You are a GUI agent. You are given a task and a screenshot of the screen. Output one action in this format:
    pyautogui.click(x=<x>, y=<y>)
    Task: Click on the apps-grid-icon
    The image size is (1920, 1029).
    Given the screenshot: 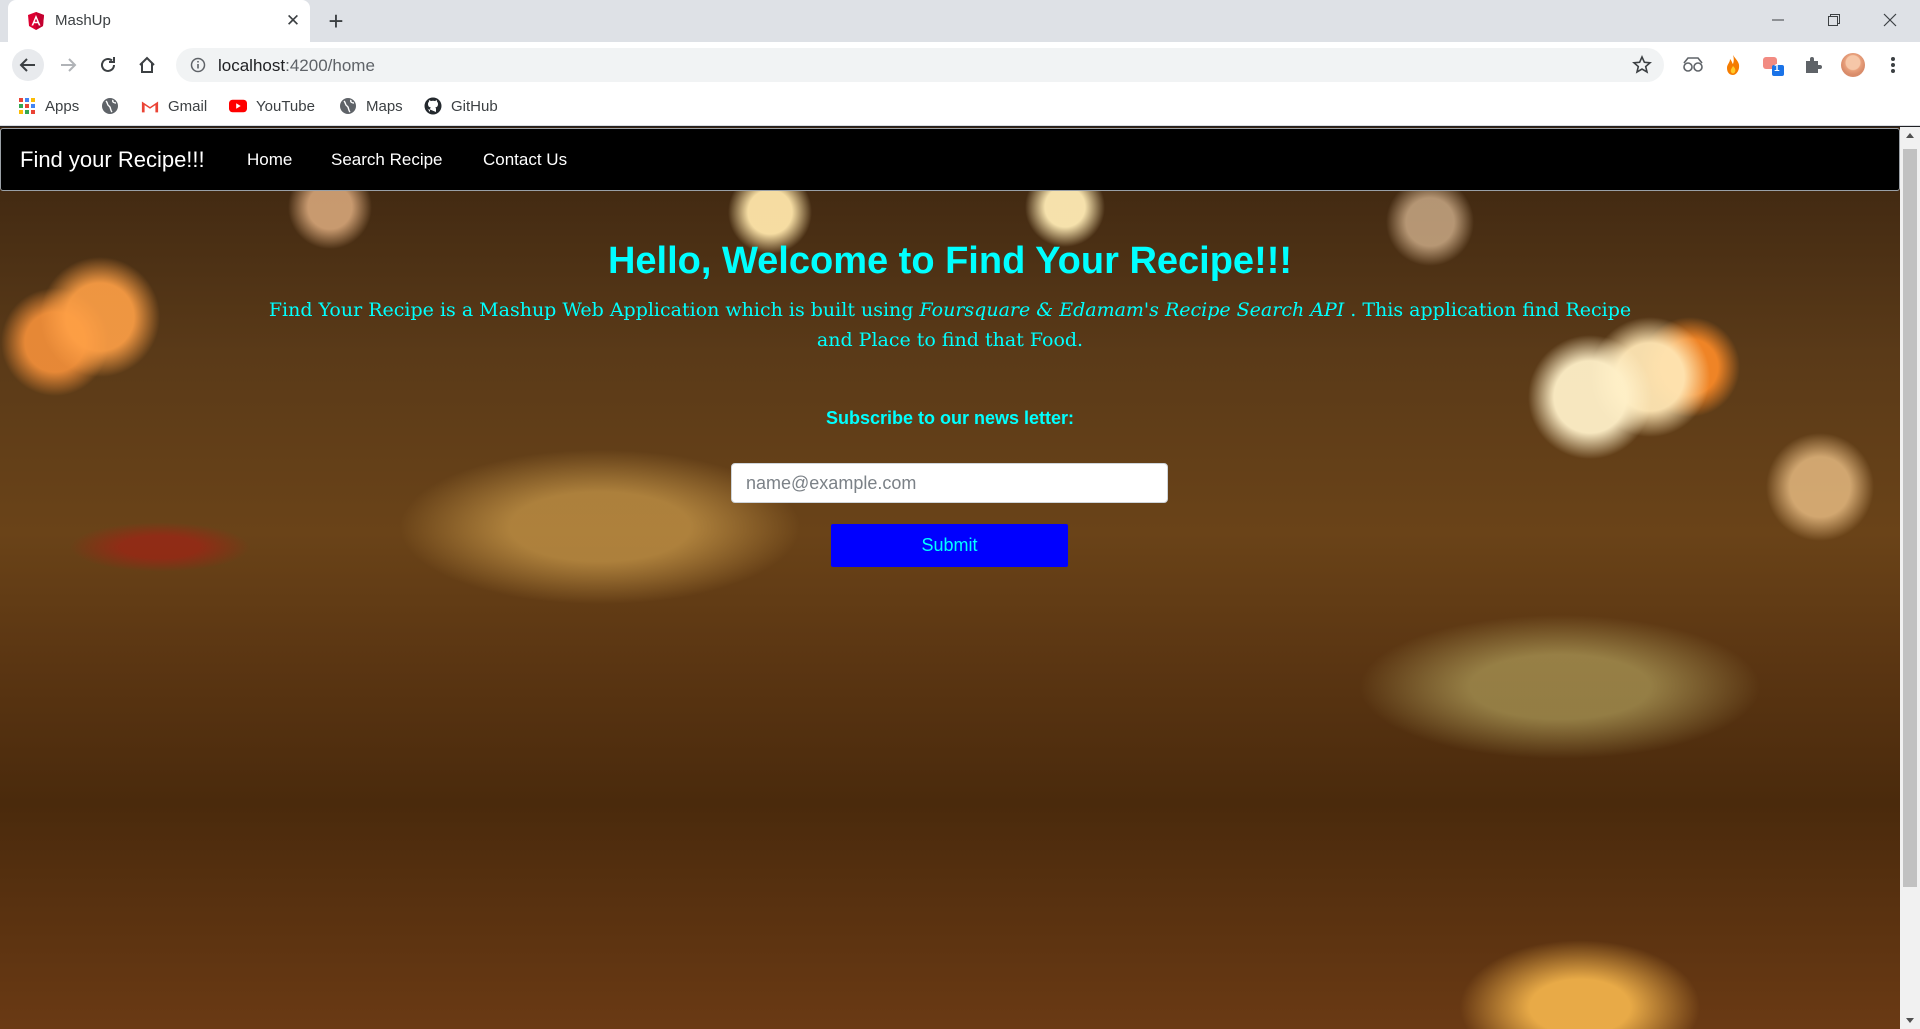 What is the action you would take?
    pyautogui.click(x=27, y=106)
    